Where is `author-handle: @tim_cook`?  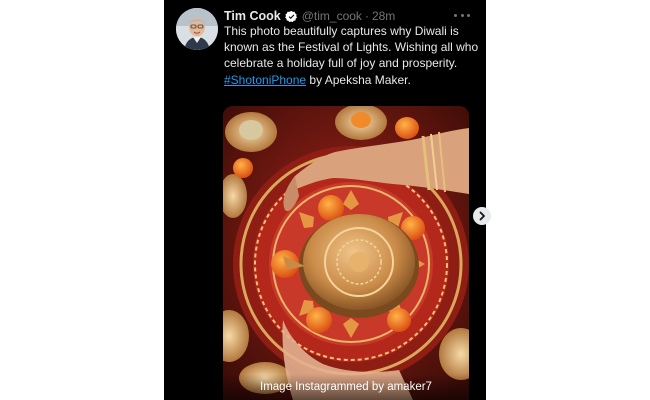 author-handle: @tim_cook is located at coordinates (332, 16).